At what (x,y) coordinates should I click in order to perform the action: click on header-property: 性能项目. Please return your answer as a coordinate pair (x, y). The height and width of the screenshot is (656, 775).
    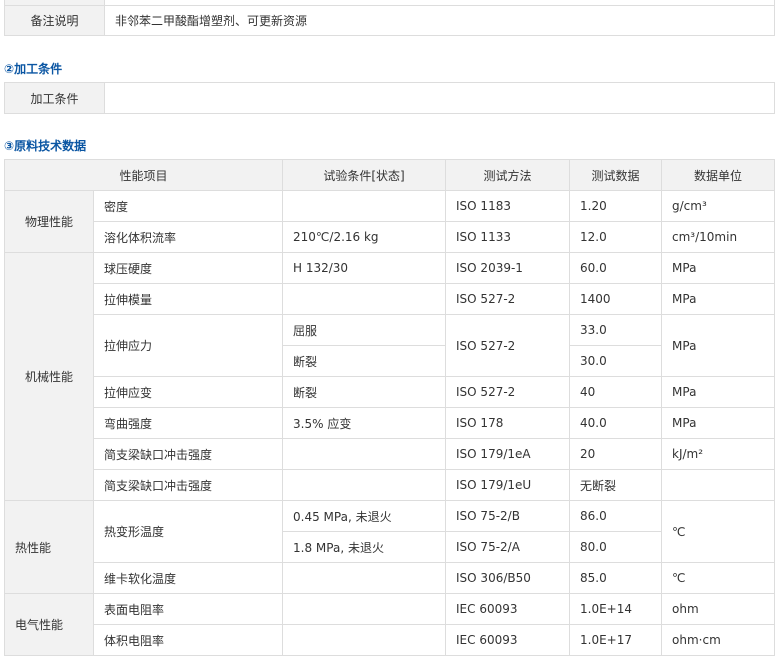
    Looking at the image, I should click on (143, 175).